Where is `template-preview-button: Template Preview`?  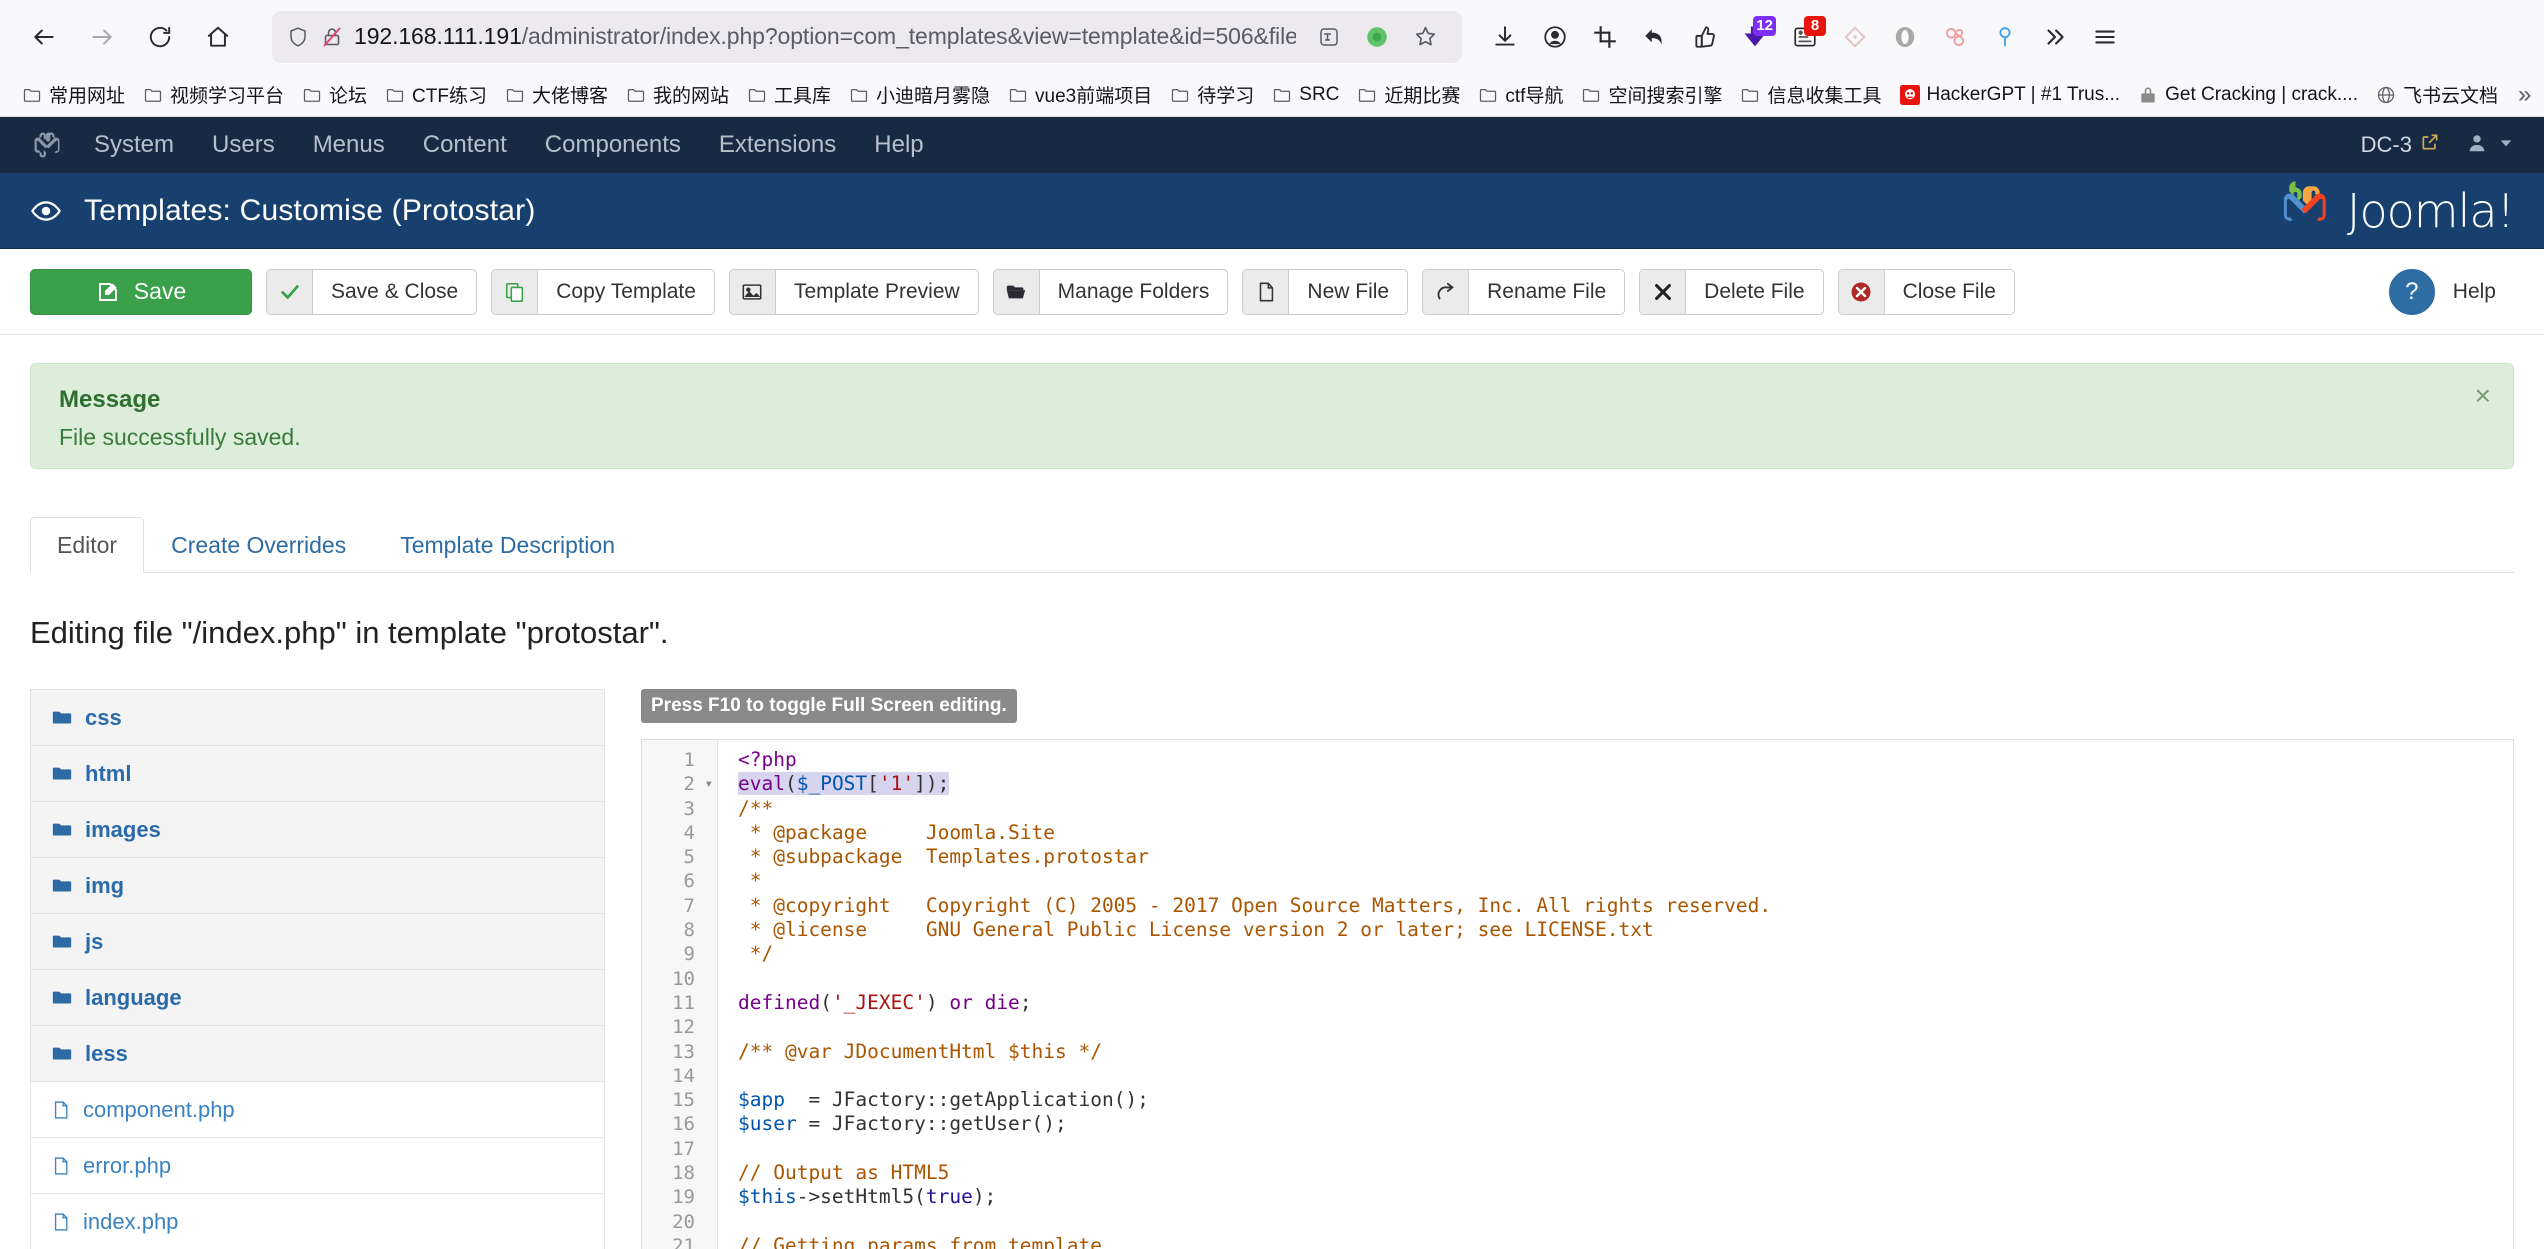 template-preview-button: Template Preview is located at coordinates (853, 291).